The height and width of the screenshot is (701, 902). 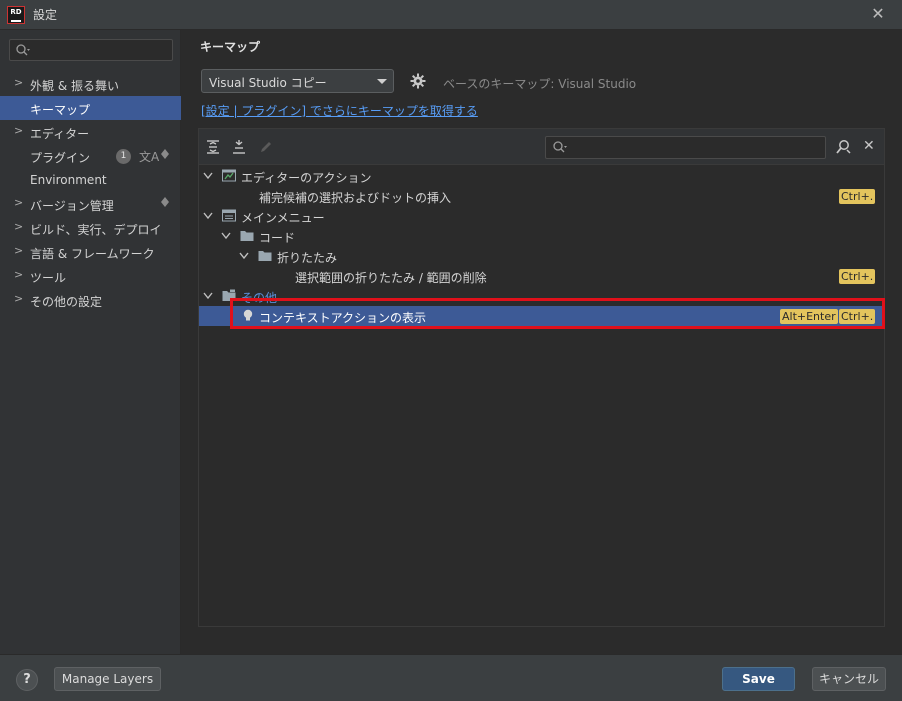 I want to click on keymap-dropdown-value: Visual Studio コピー, so click(x=268, y=83).